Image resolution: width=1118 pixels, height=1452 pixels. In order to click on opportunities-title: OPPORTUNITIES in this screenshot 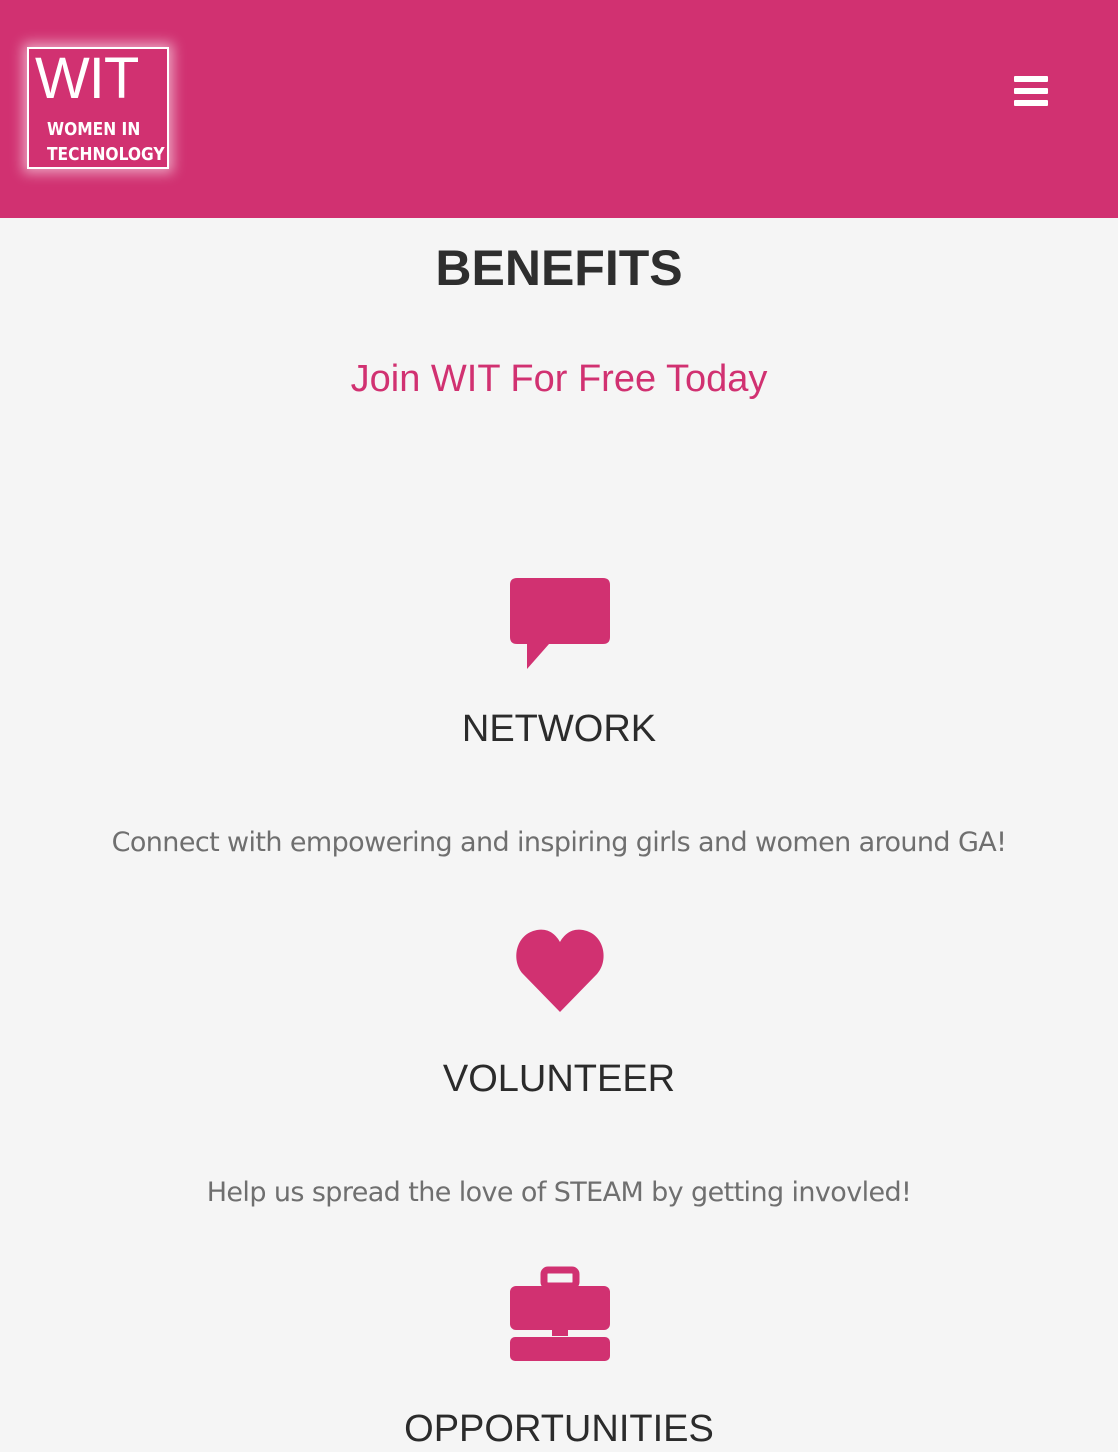, I will do `click(559, 1429)`.